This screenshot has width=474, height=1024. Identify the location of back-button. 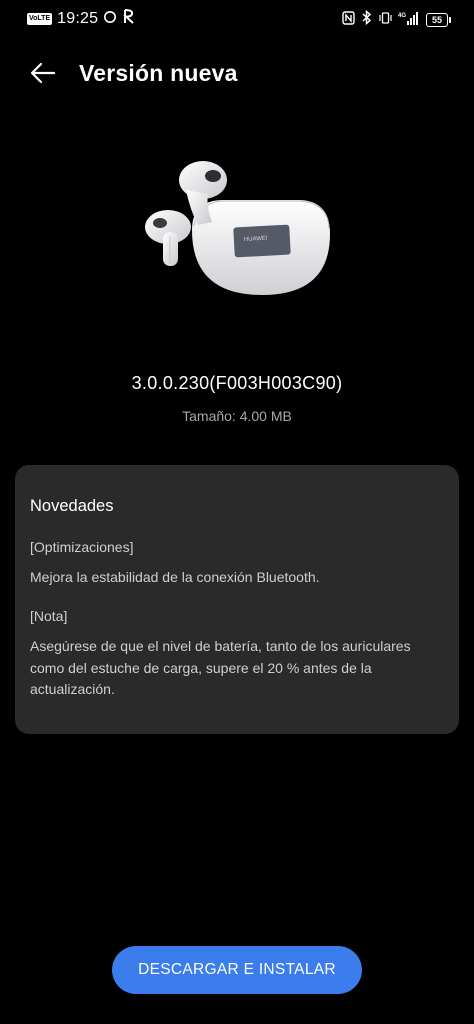
(43, 75).